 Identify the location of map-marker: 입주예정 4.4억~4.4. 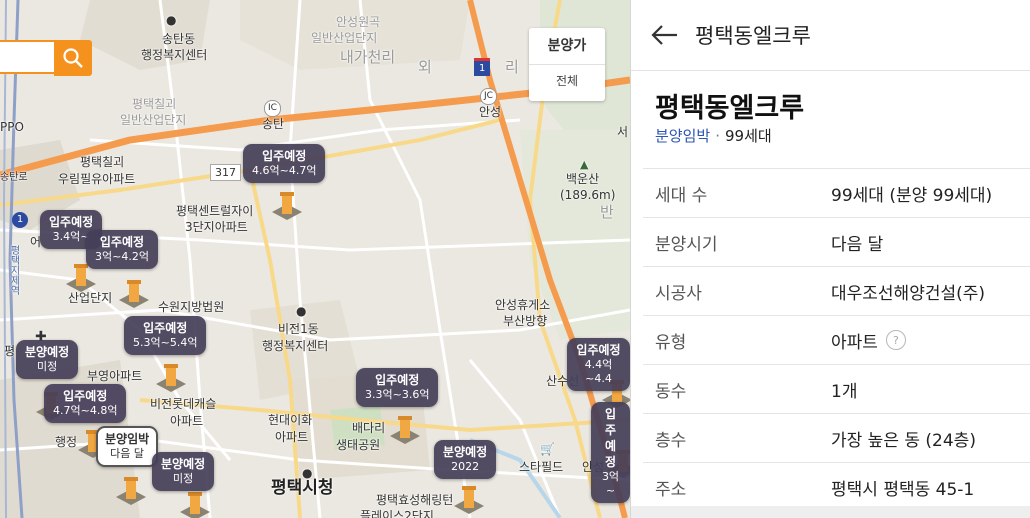
(598, 364).